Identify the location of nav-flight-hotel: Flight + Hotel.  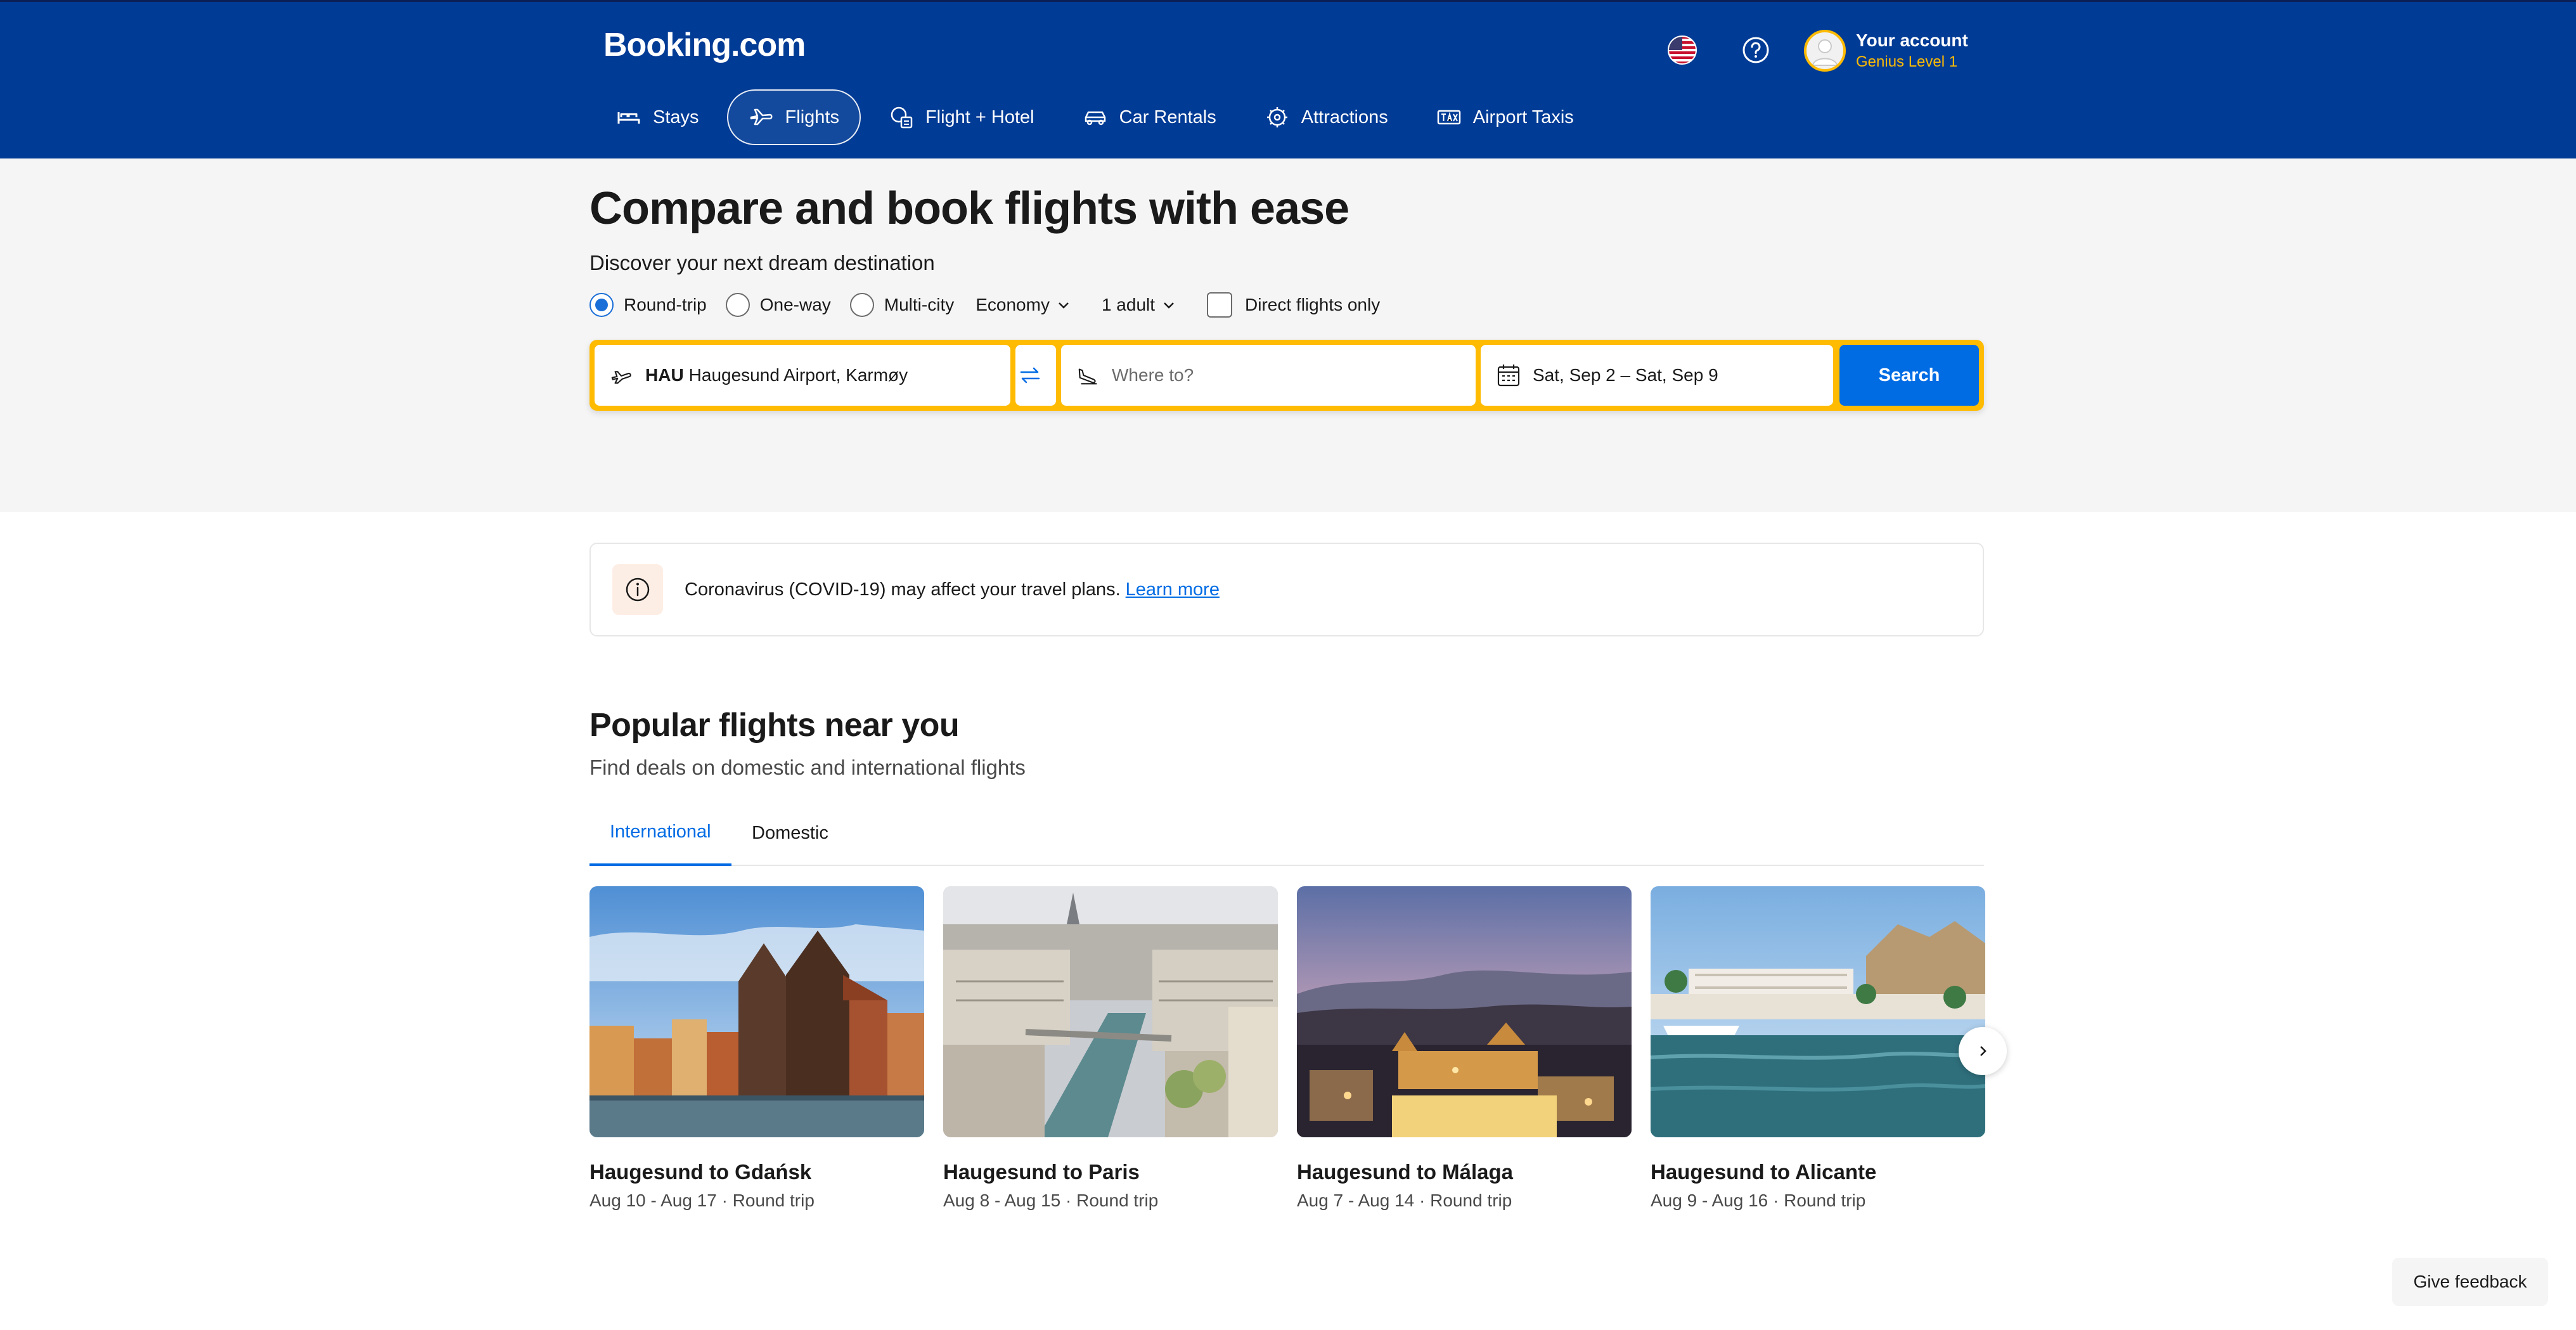
(962, 117).